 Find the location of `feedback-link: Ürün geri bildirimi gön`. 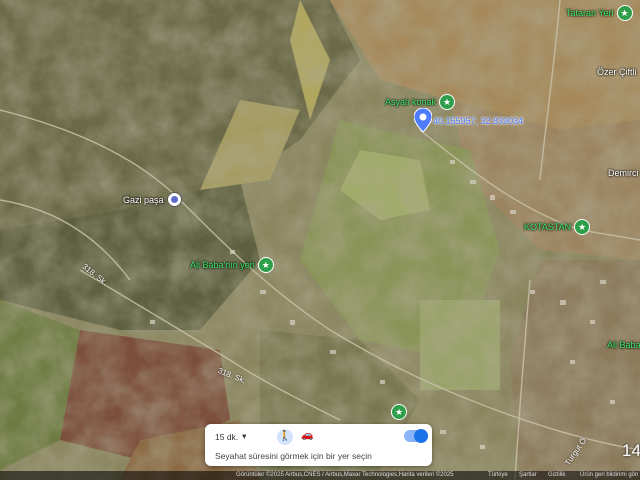

feedback-link: Ürün geri bildirimi gön is located at coordinates (609, 475).